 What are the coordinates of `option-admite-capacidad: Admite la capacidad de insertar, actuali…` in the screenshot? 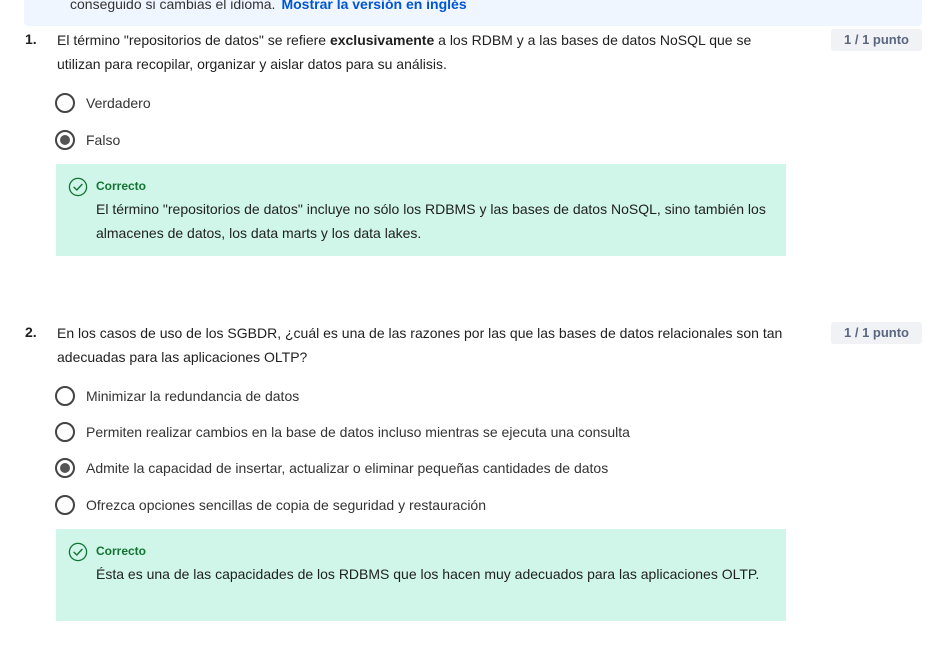 It's located at (331, 468).